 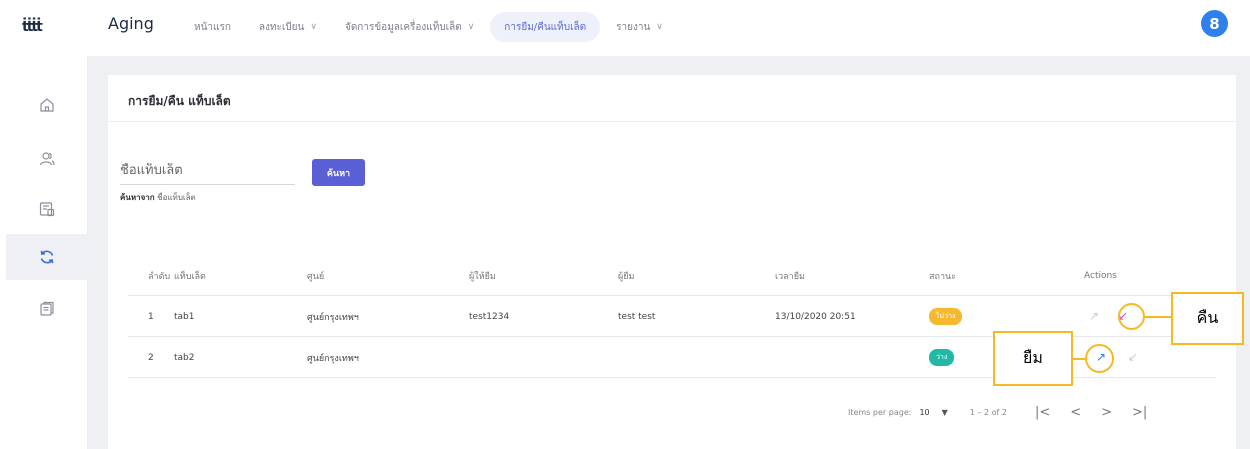 I want to click on cell-tablet: tab1, so click(x=184, y=316).